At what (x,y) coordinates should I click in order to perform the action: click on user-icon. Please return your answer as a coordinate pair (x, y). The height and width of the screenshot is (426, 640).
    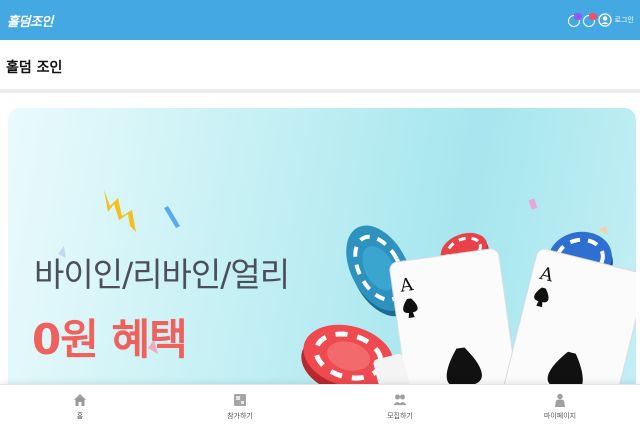
    Looking at the image, I should click on (605, 20).